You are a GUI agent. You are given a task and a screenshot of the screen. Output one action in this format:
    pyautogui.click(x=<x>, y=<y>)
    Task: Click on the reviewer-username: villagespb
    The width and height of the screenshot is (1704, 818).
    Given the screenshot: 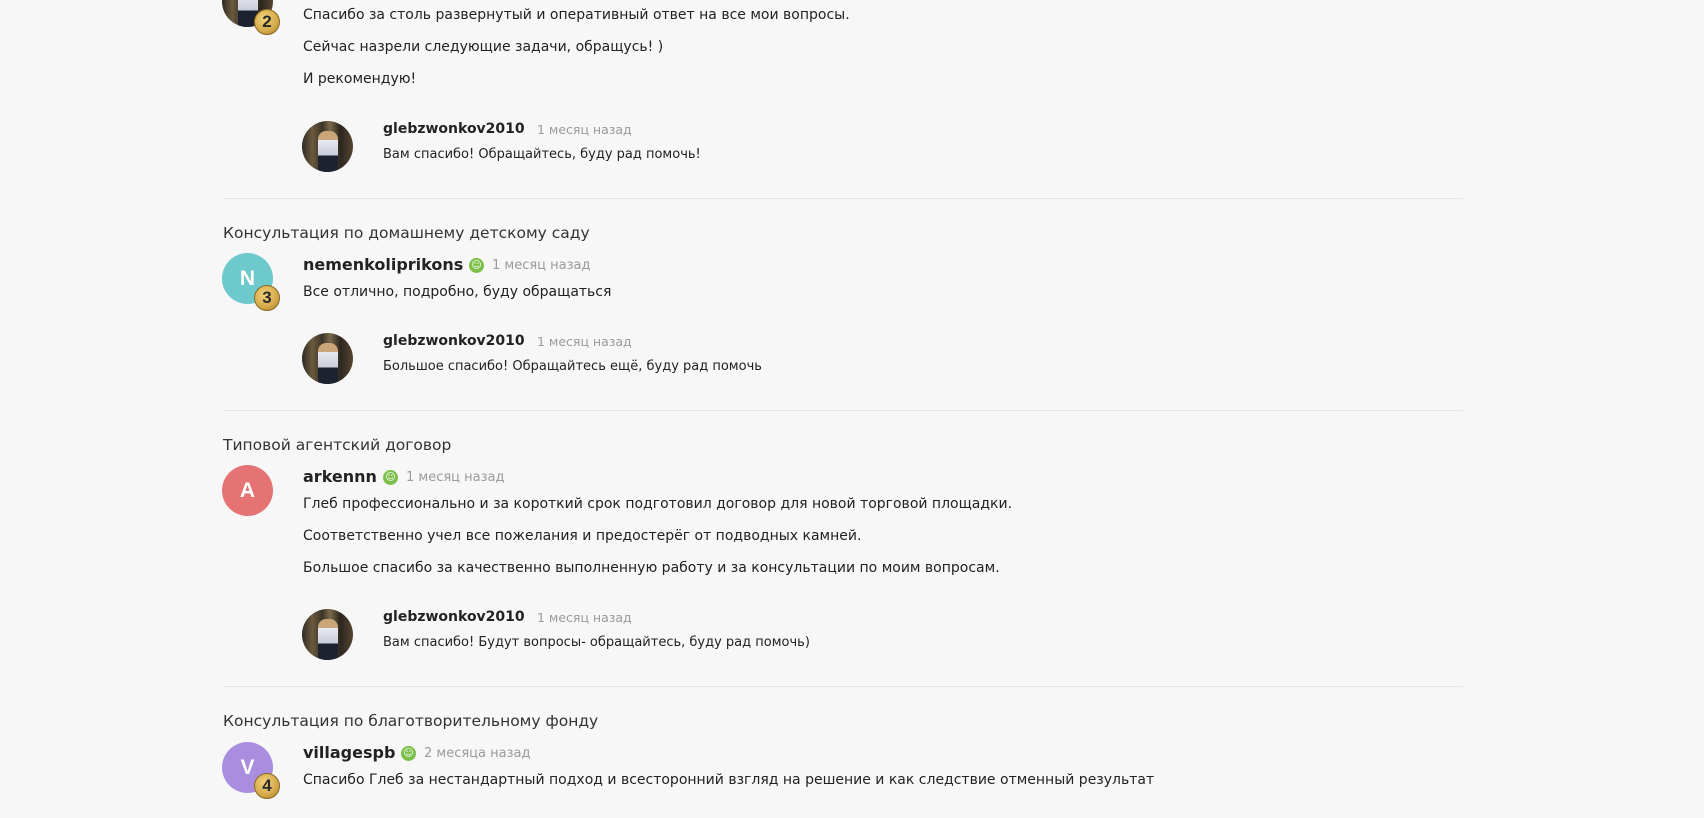 What is the action you would take?
    pyautogui.click(x=349, y=752)
    